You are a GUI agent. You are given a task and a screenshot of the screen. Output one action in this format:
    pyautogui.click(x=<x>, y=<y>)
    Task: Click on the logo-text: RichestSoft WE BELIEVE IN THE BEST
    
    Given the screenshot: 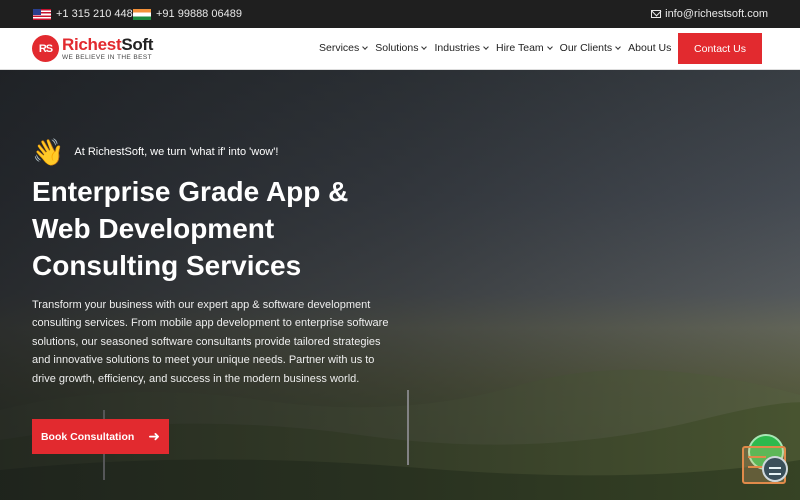 What is the action you would take?
    pyautogui.click(x=107, y=49)
    